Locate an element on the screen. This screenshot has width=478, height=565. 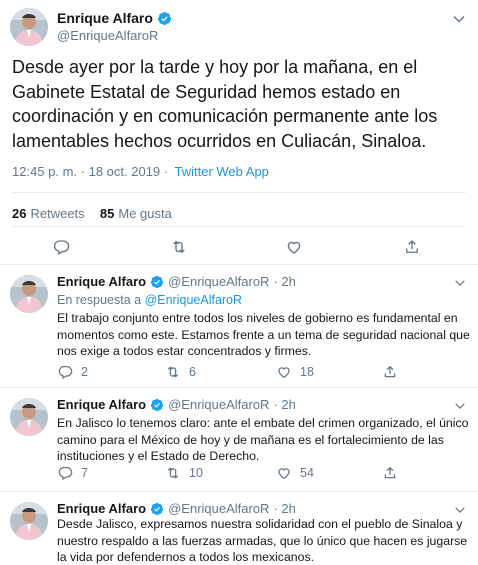
reply-action: 7 is located at coordinates (72, 473).